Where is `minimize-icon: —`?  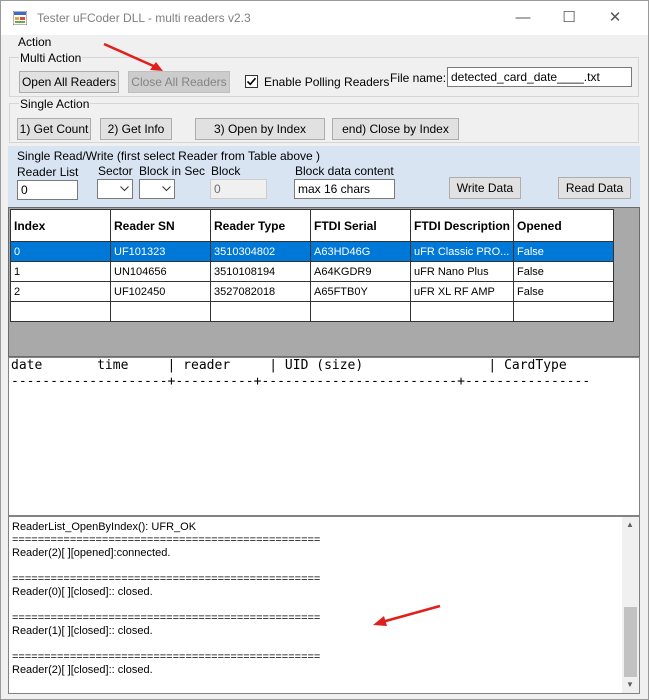
minimize-icon: — is located at coordinates (523, 17).